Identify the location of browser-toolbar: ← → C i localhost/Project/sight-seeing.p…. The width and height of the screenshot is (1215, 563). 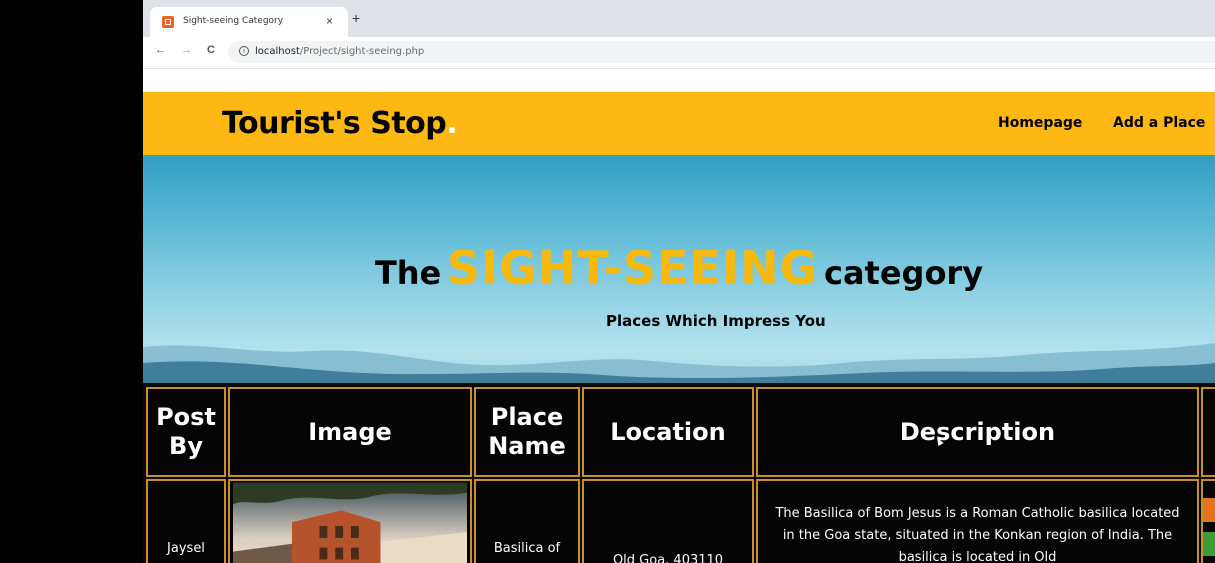
(679, 53).